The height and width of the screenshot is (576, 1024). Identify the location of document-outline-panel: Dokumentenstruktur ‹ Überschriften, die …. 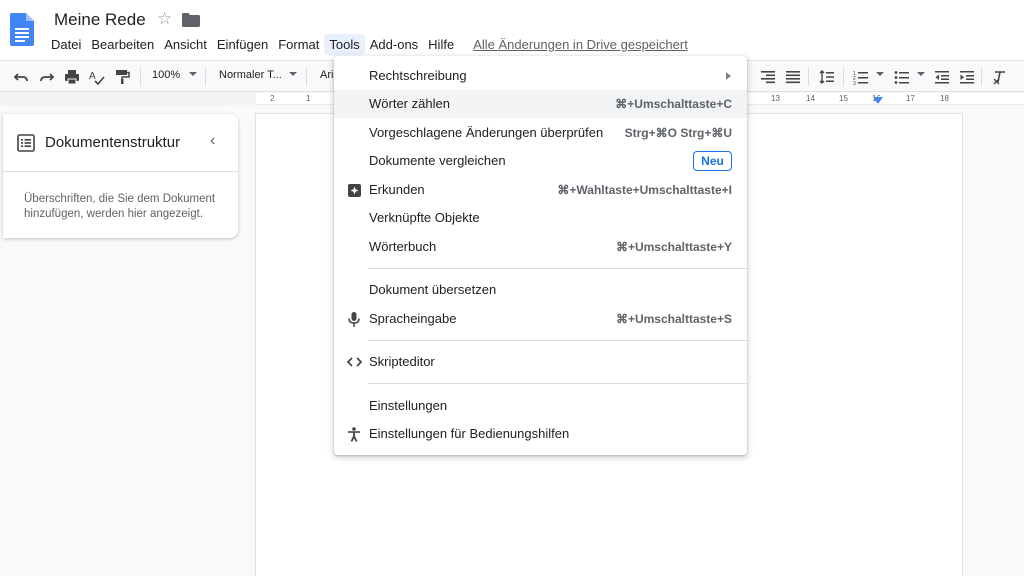
(120, 176).